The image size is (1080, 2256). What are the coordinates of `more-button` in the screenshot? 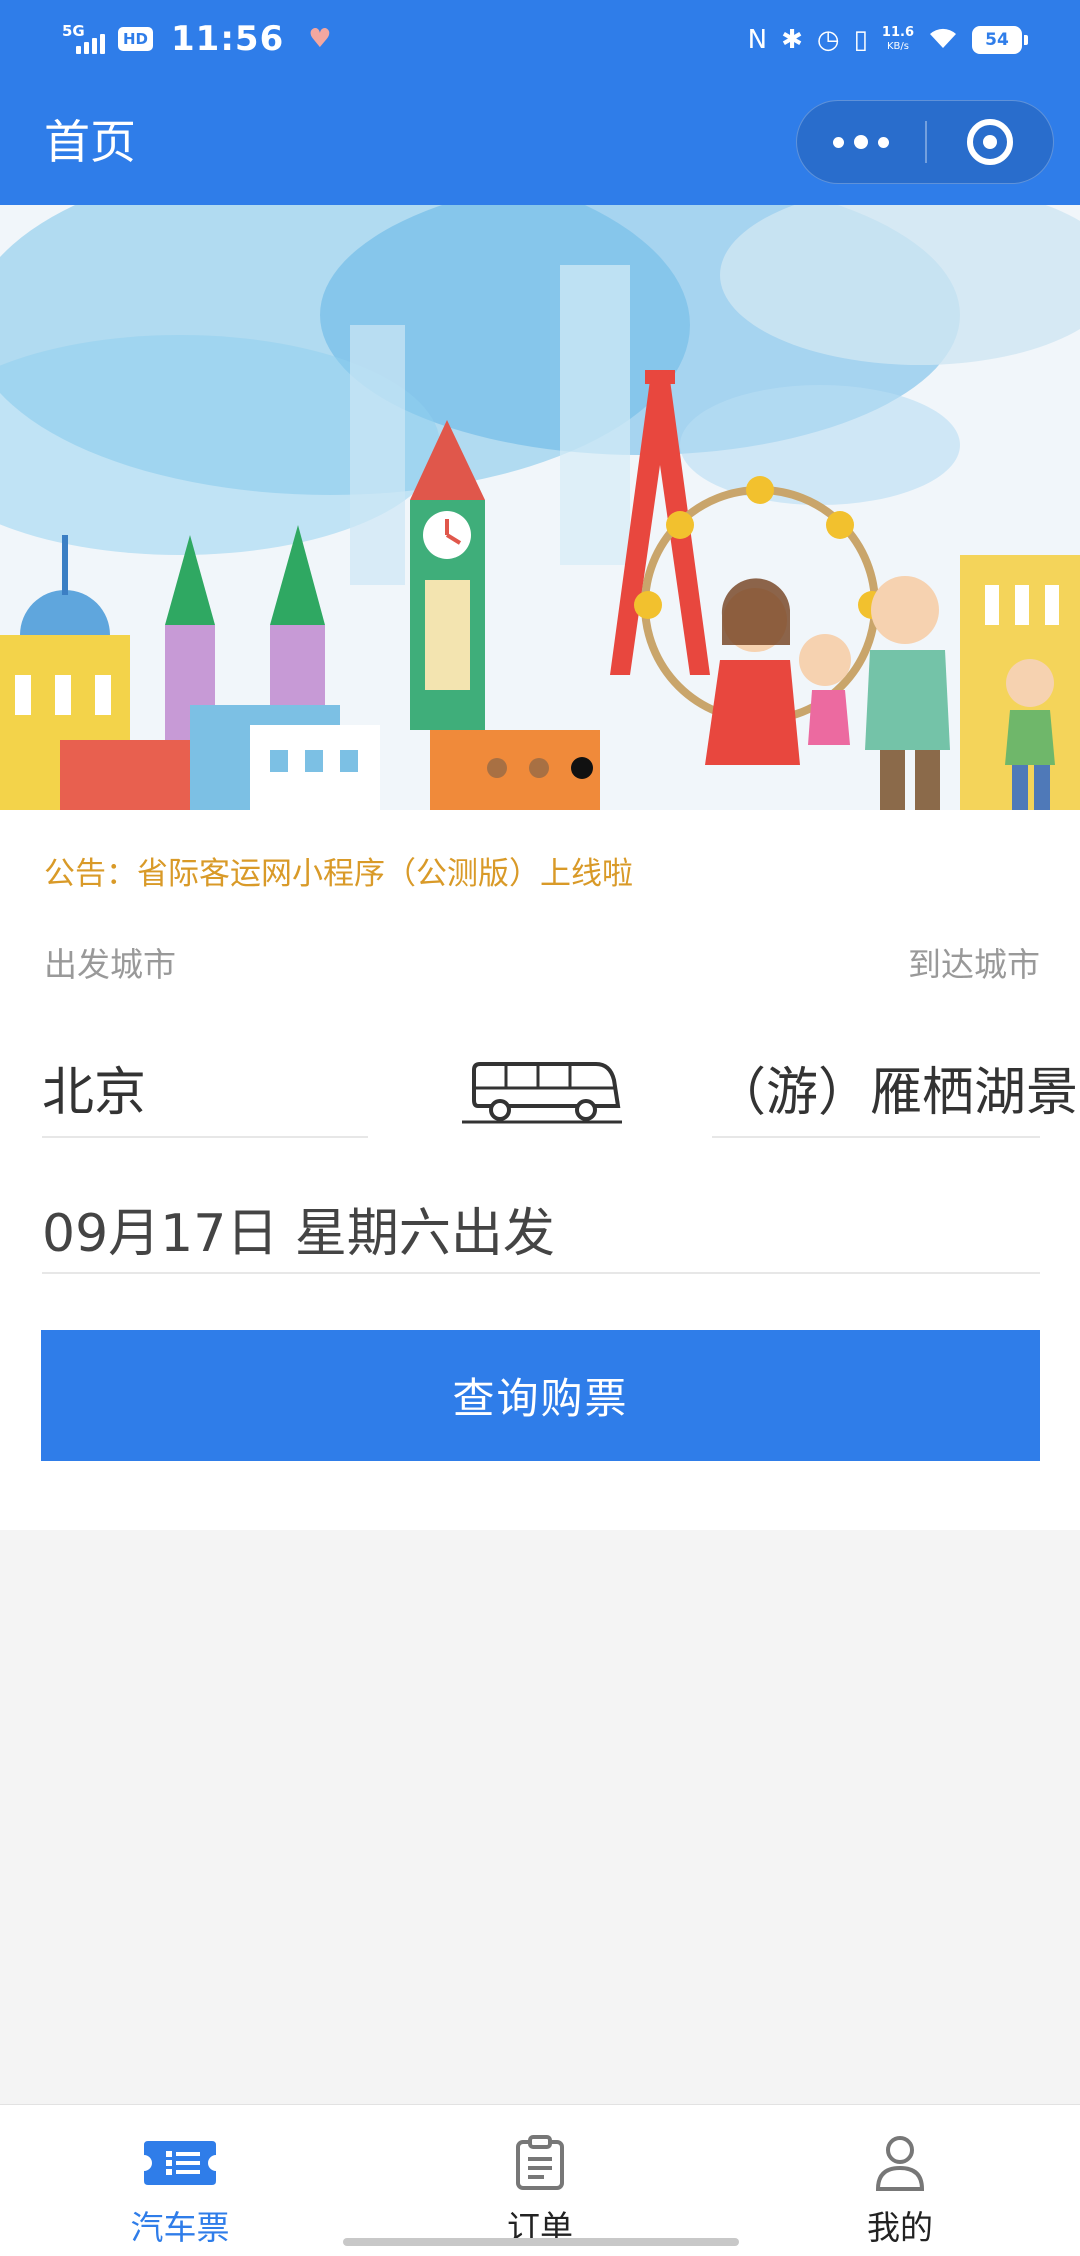 It's located at (861, 142).